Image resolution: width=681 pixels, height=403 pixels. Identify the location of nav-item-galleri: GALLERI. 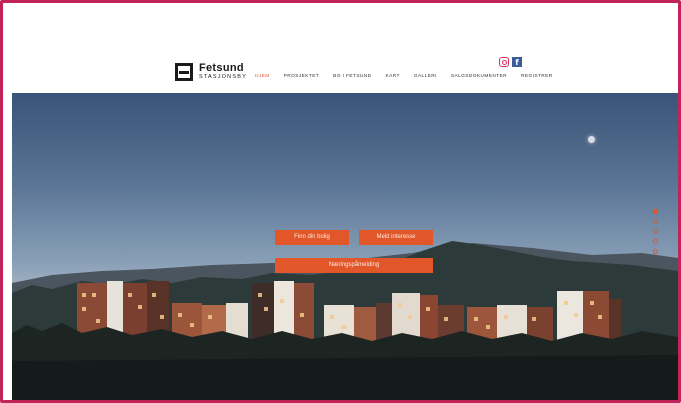
(425, 76).